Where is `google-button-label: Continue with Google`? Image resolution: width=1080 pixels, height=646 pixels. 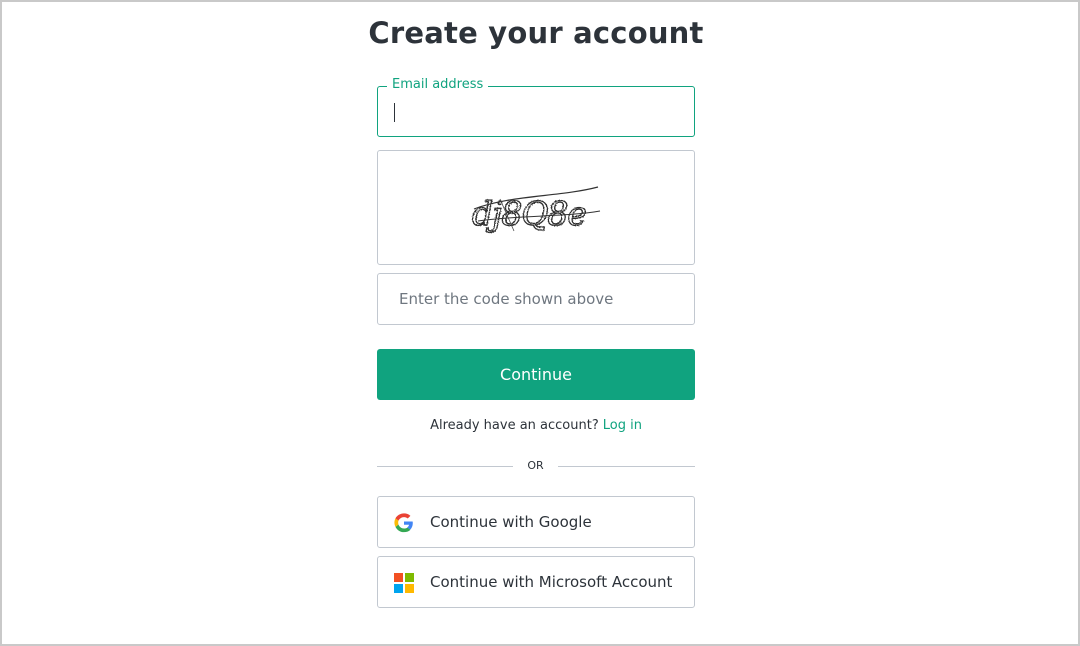 google-button-label: Continue with Google is located at coordinates (511, 522).